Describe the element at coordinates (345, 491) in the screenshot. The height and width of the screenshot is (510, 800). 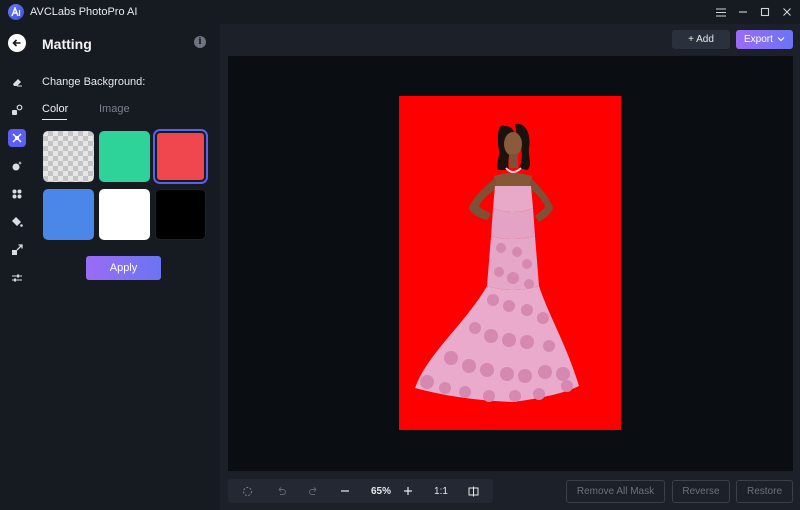
I see `zoom-out-icon` at that location.